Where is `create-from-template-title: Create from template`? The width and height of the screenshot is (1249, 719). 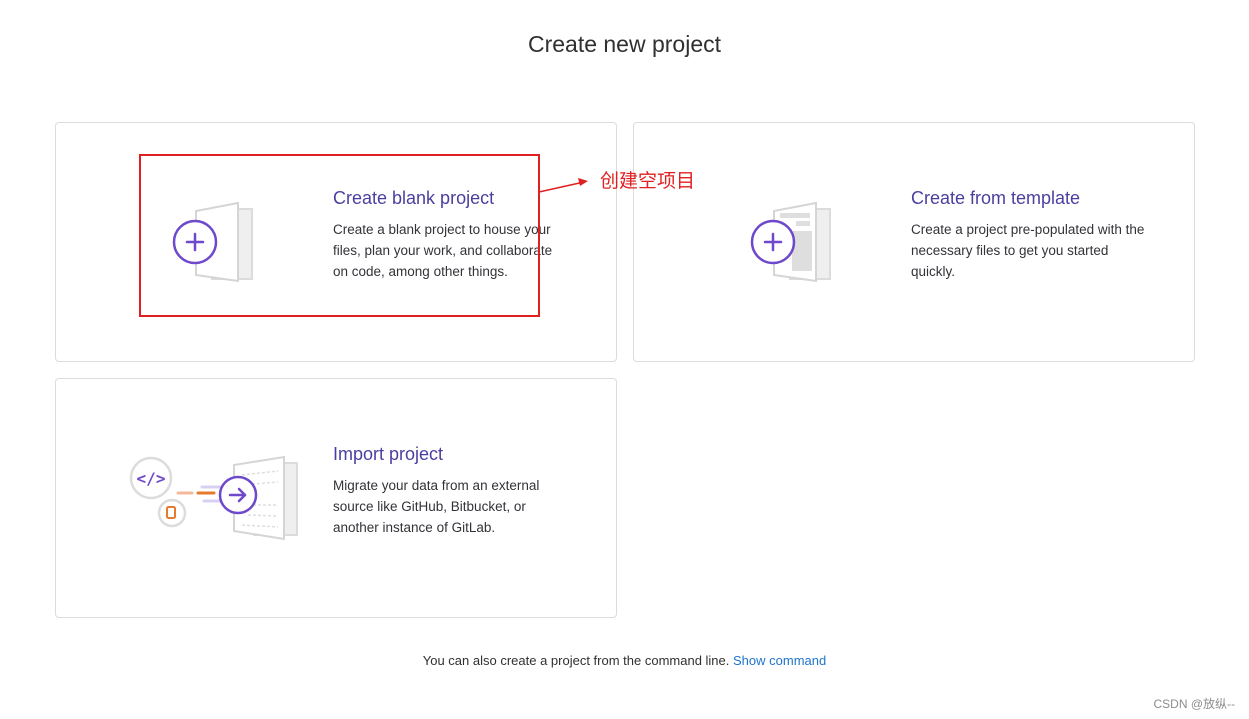 create-from-template-title: Create from template is located at coordinates (995, 198).